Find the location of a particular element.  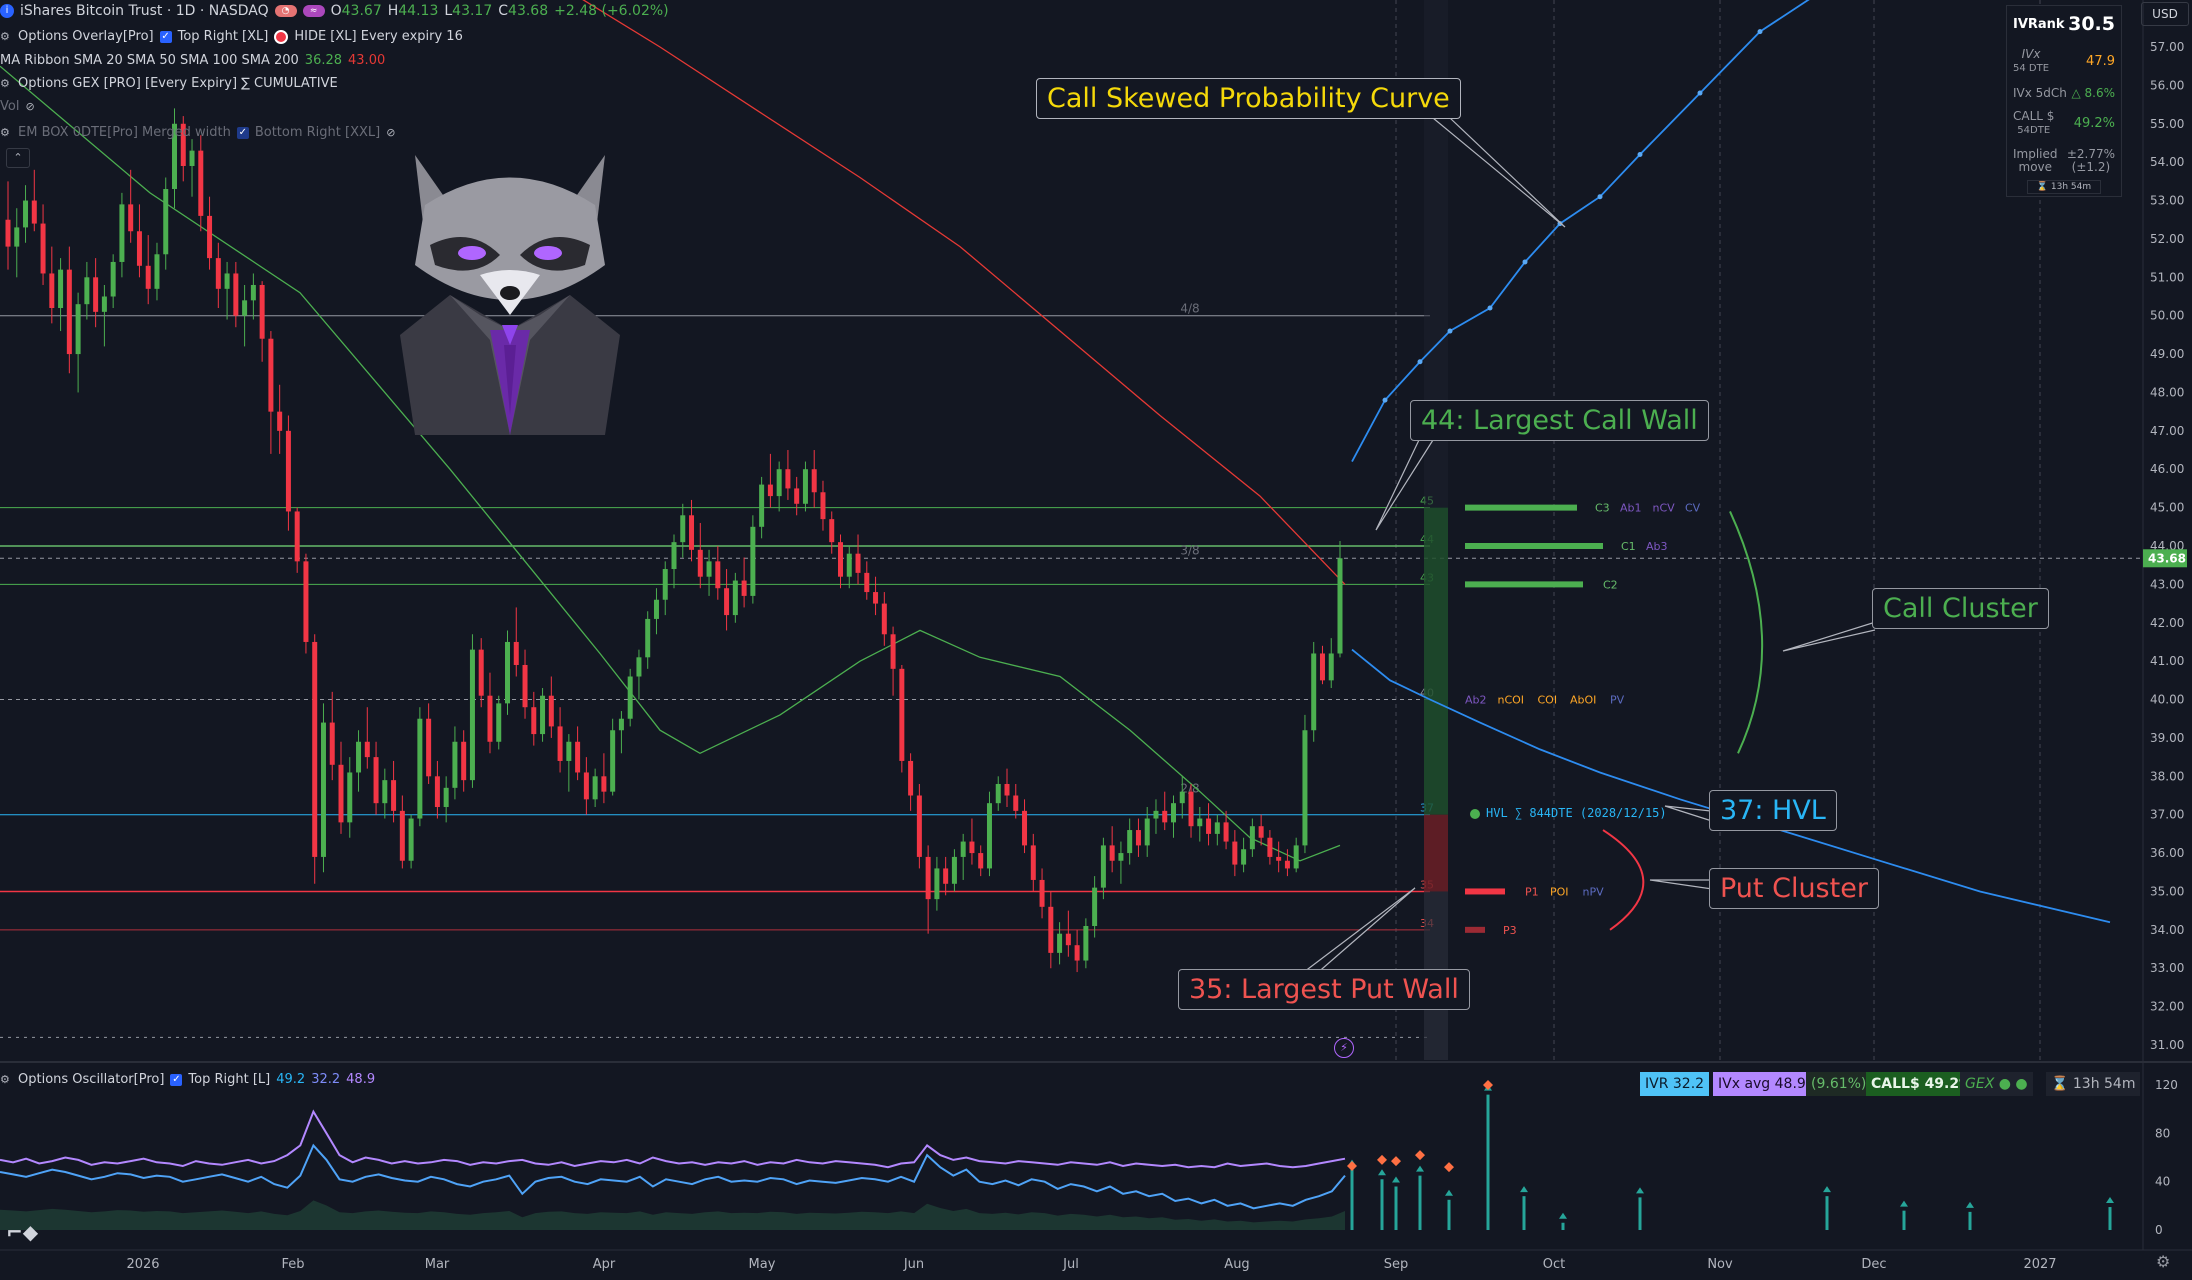

price-tick-label: 52.00 is located at coordinates (2167, 239).